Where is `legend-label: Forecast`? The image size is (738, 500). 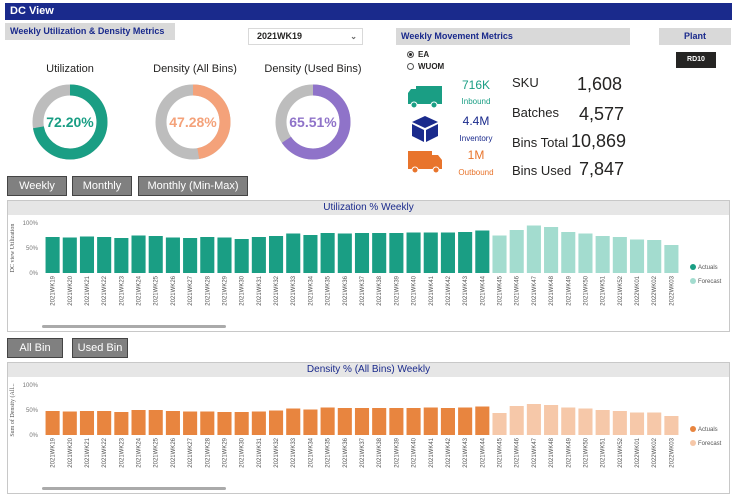
legend-label: Forecast is located at coordinates (710, 282).